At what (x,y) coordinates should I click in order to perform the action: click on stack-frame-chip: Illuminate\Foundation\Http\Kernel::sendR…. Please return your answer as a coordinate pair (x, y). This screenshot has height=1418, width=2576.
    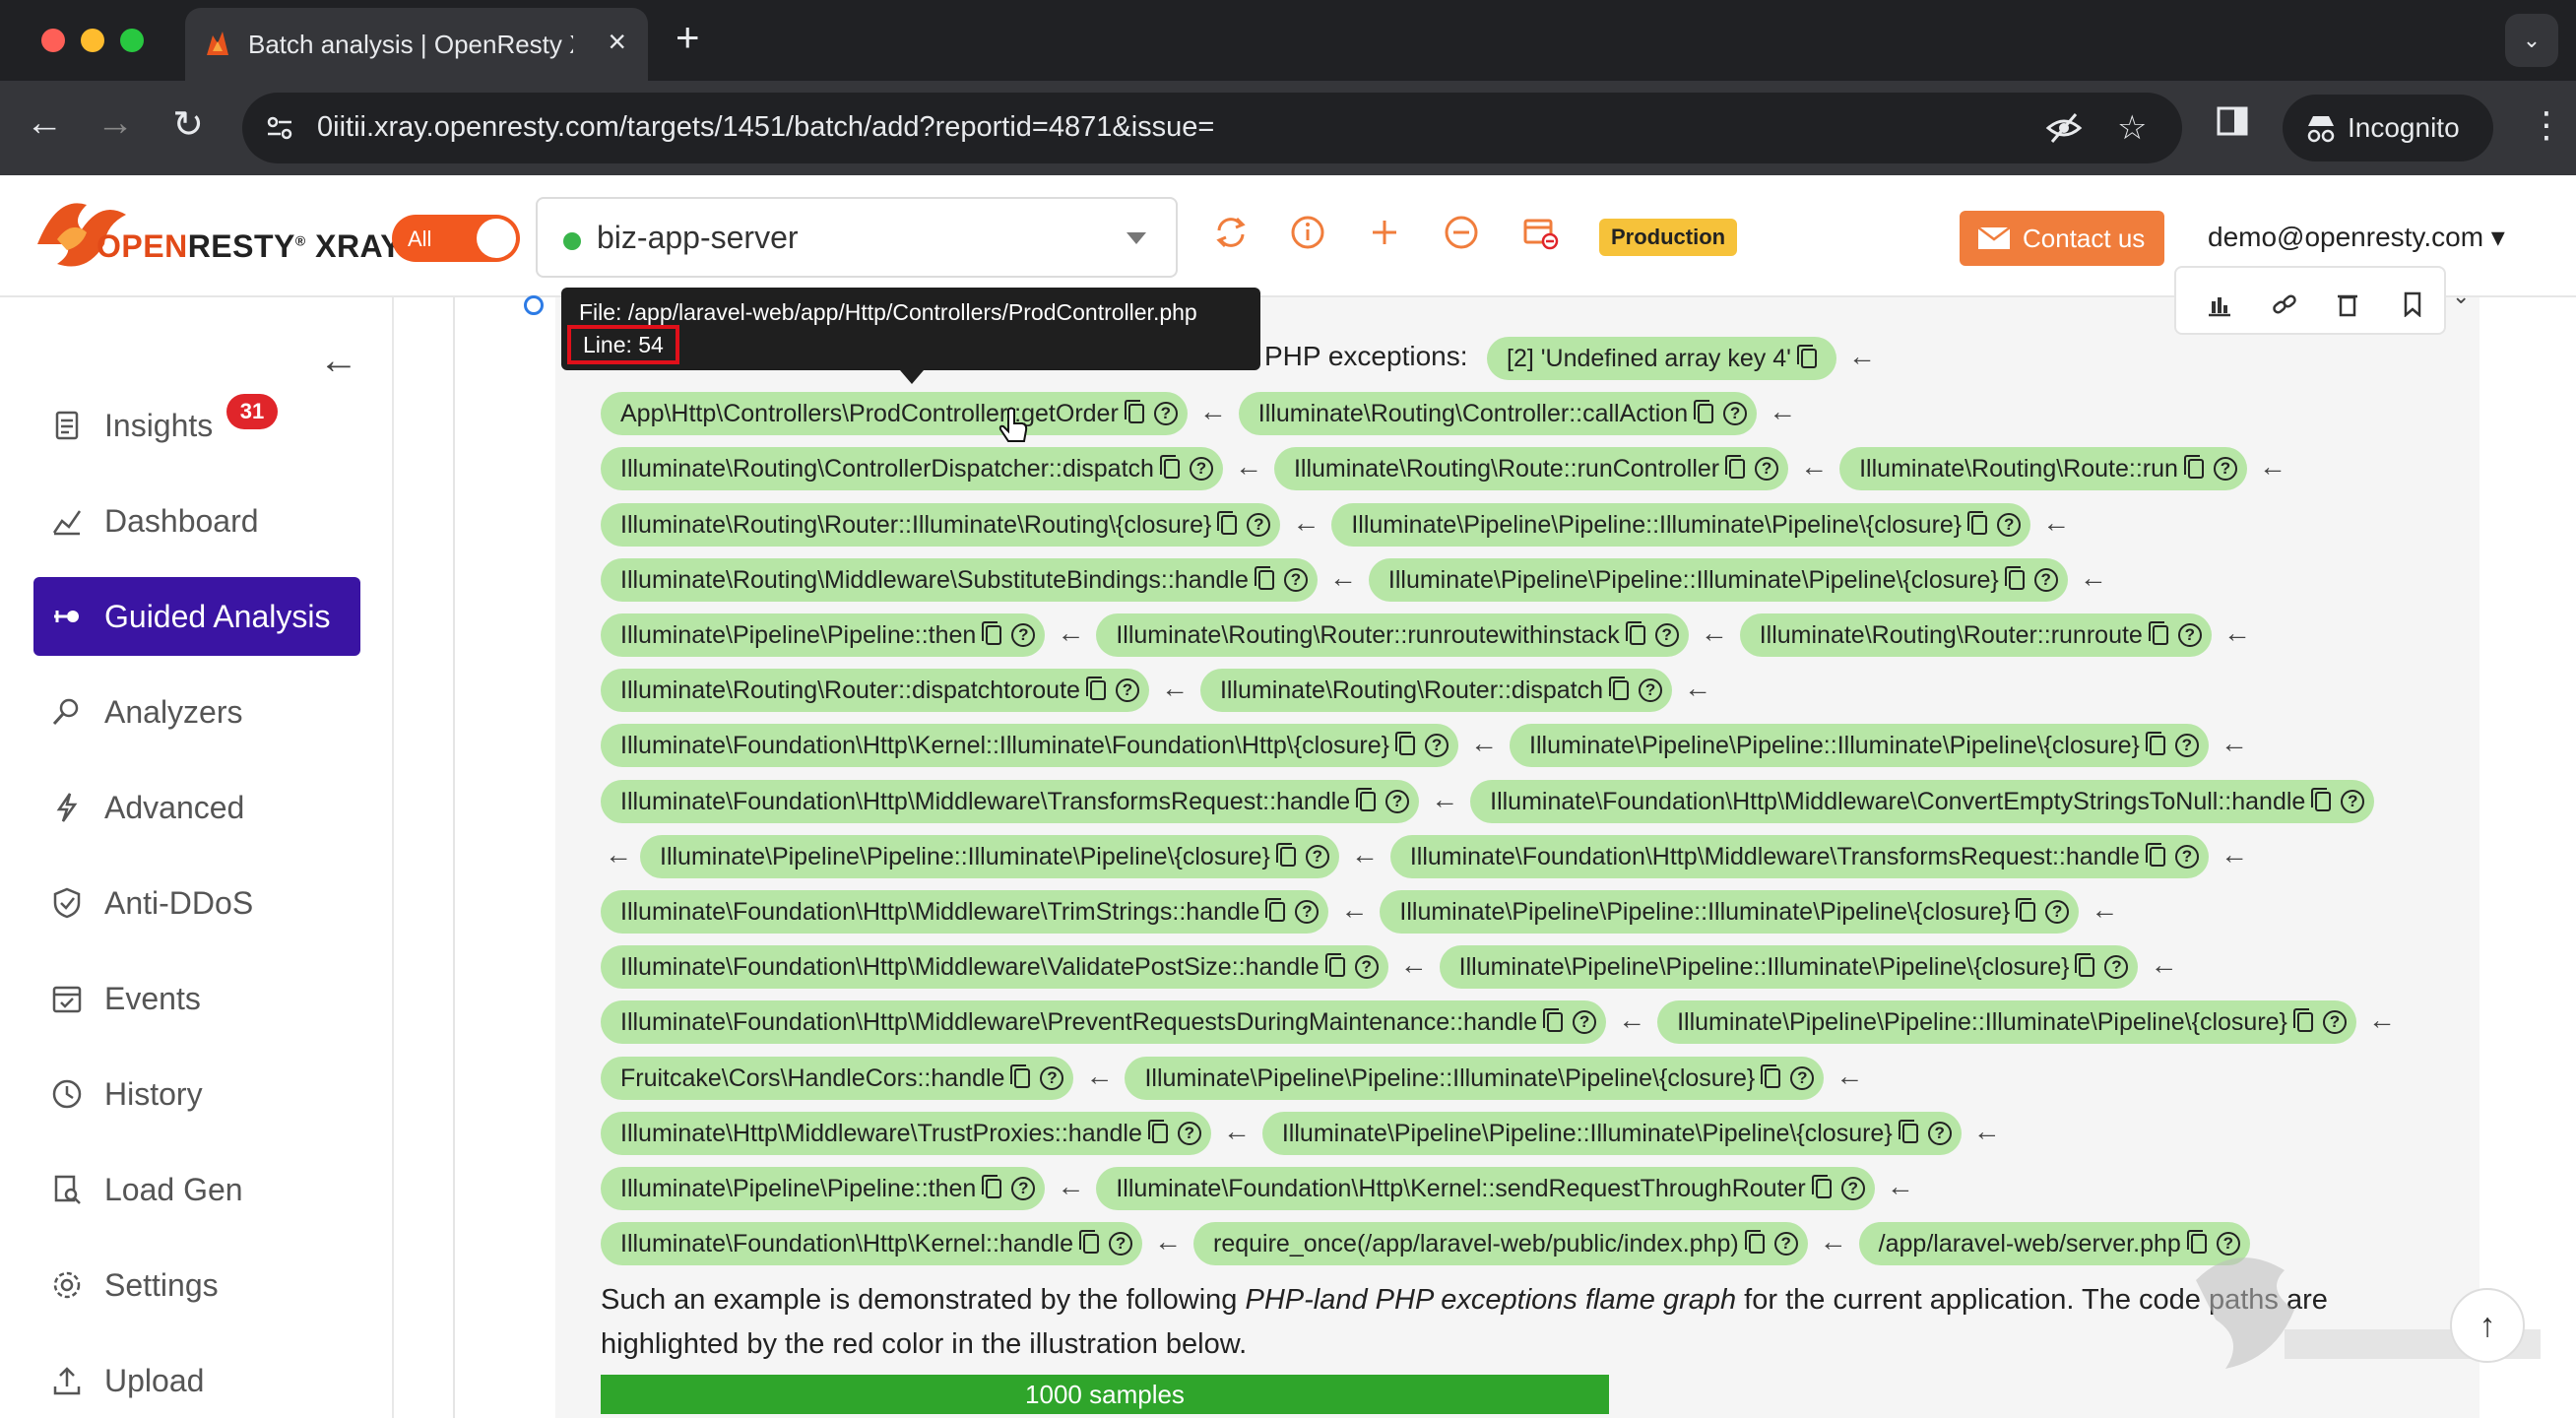
    Looking at the image, I should click on (1485, 1188).